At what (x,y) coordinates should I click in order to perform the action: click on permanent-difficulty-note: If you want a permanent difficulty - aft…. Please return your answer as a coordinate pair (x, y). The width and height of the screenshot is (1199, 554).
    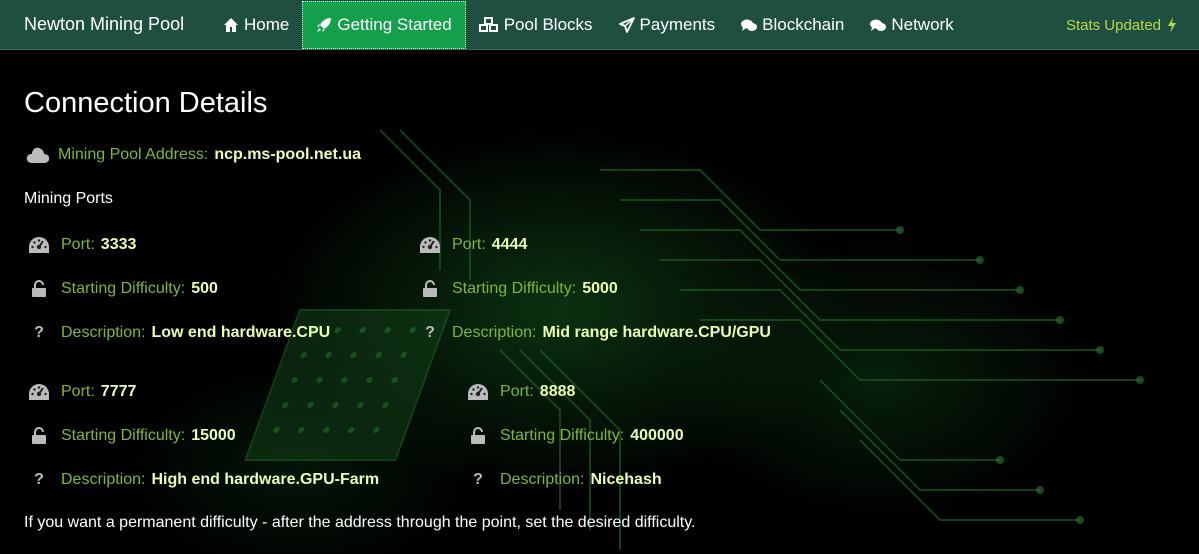
    Looking at the image, I should click on (360, 522).